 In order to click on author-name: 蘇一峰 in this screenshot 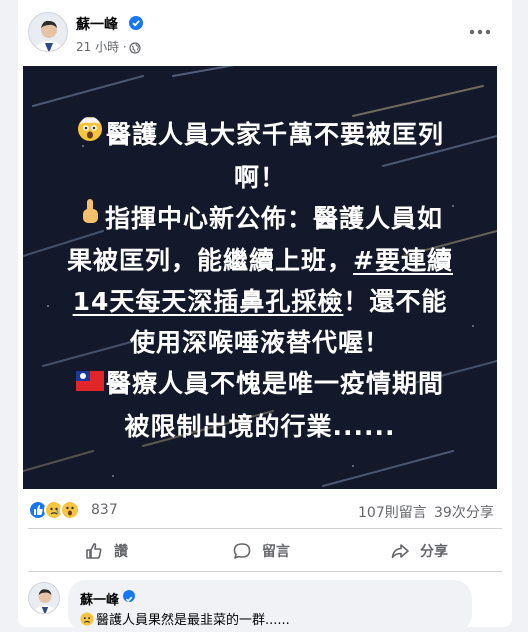, I will do `click(97, 24)`.